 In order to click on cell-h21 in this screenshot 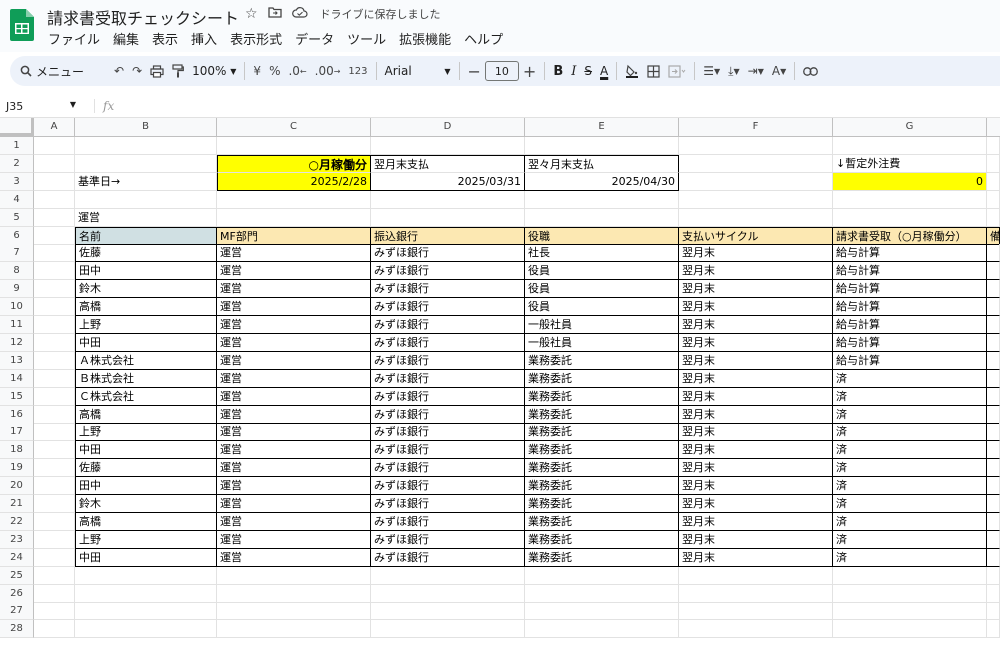, I will do `click(993, 504)`.